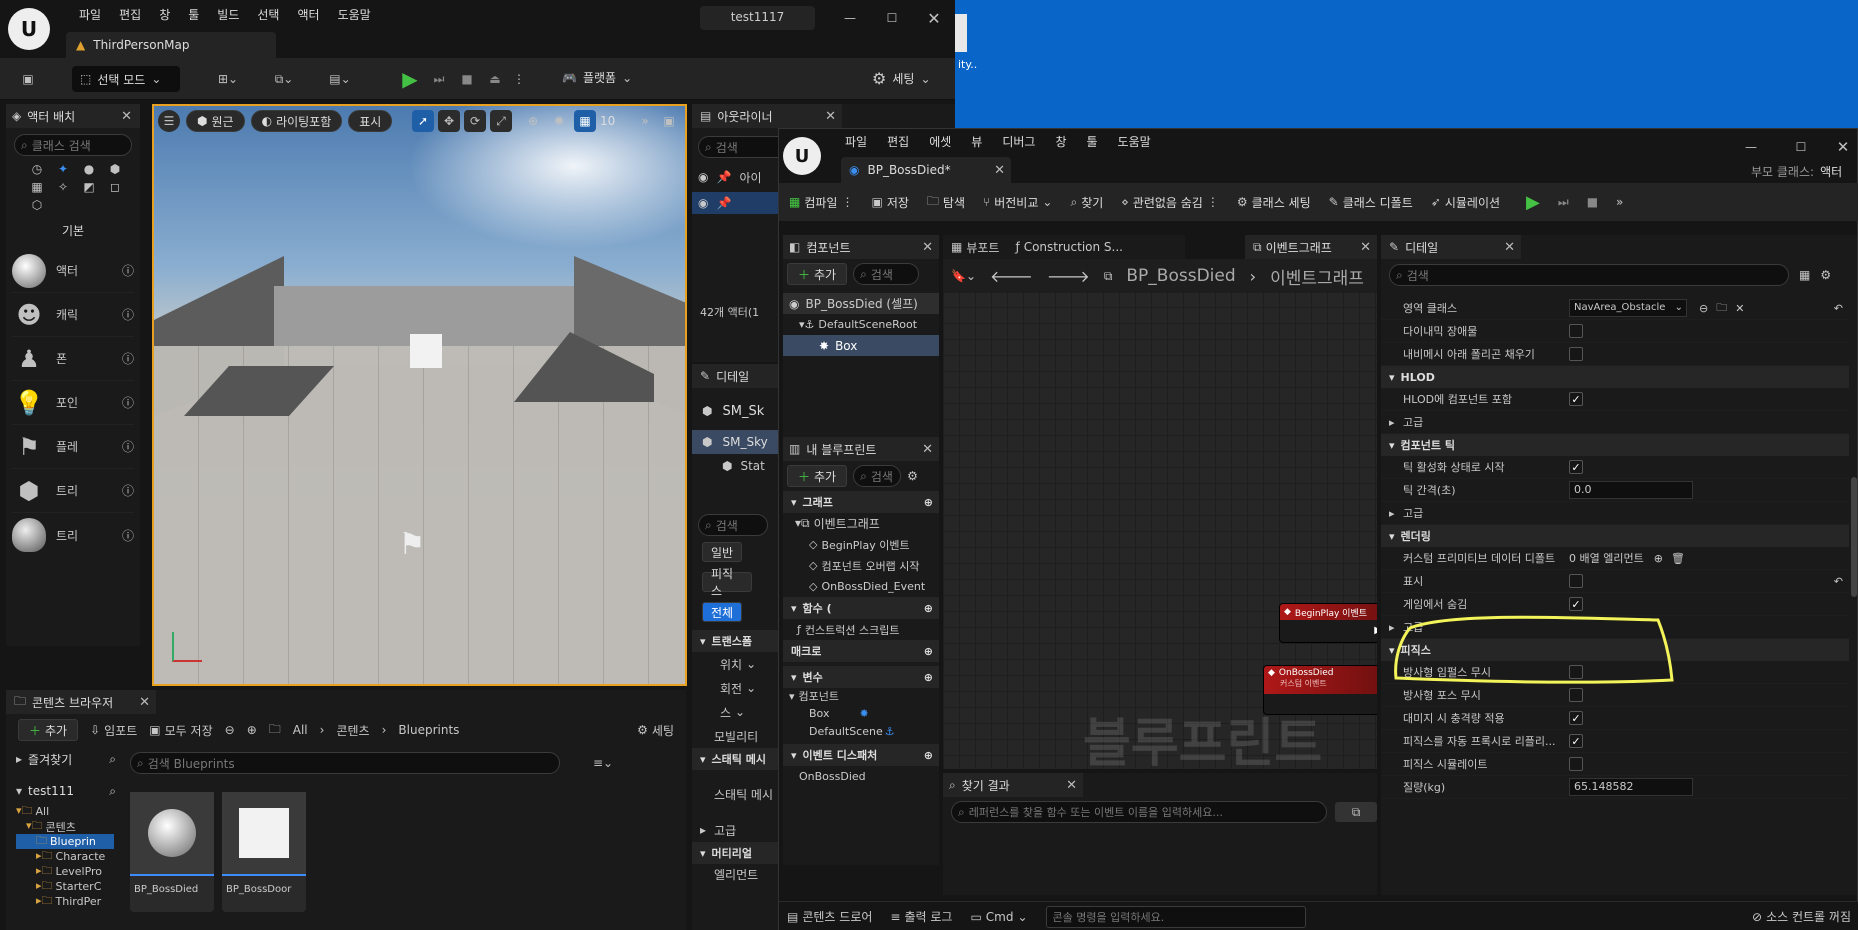 Image resolution: width=1858 pixels, height=930 pixels. What do you see at coordinates (861, 608) in the screenshot?
I see `functions-section: ▾ 함수 (⊕` at bounding box center [861, 608].